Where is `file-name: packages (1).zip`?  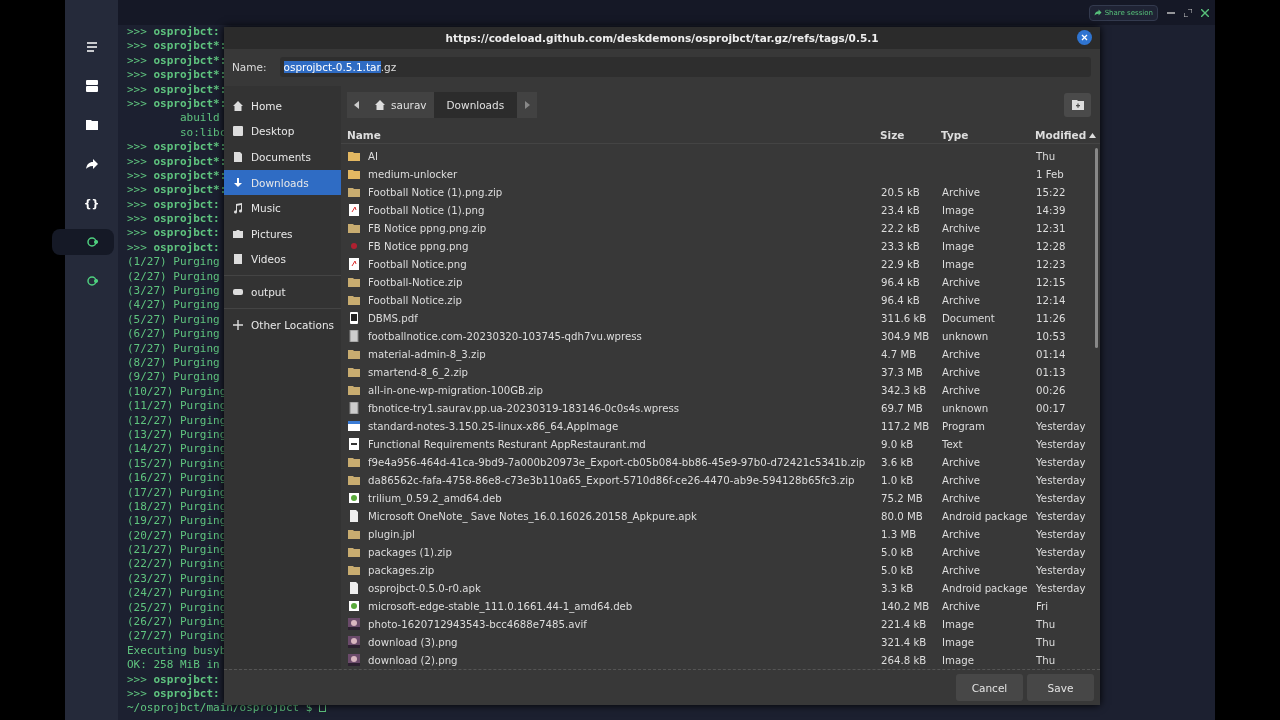 file-name: packages (1).zip is located at coordinates (624, 552).